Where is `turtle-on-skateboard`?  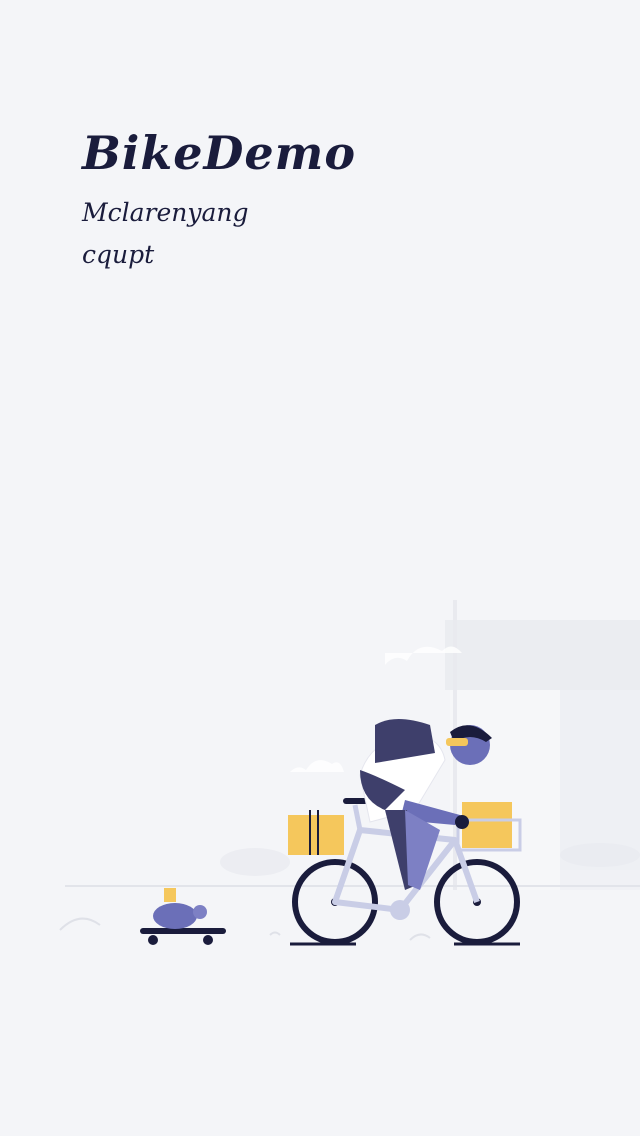
turtle-on-skateboard is located at coordinates (183, 916).